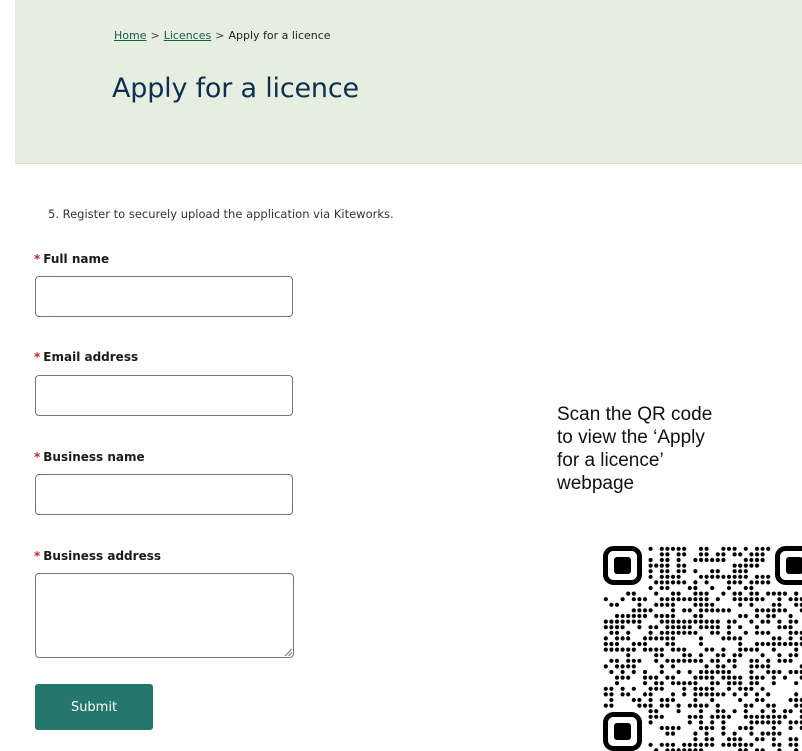 Image resolution: width=802 pixels, height=751 pixels. I want to click on business-name-label: * Business name, so click(89, 457).